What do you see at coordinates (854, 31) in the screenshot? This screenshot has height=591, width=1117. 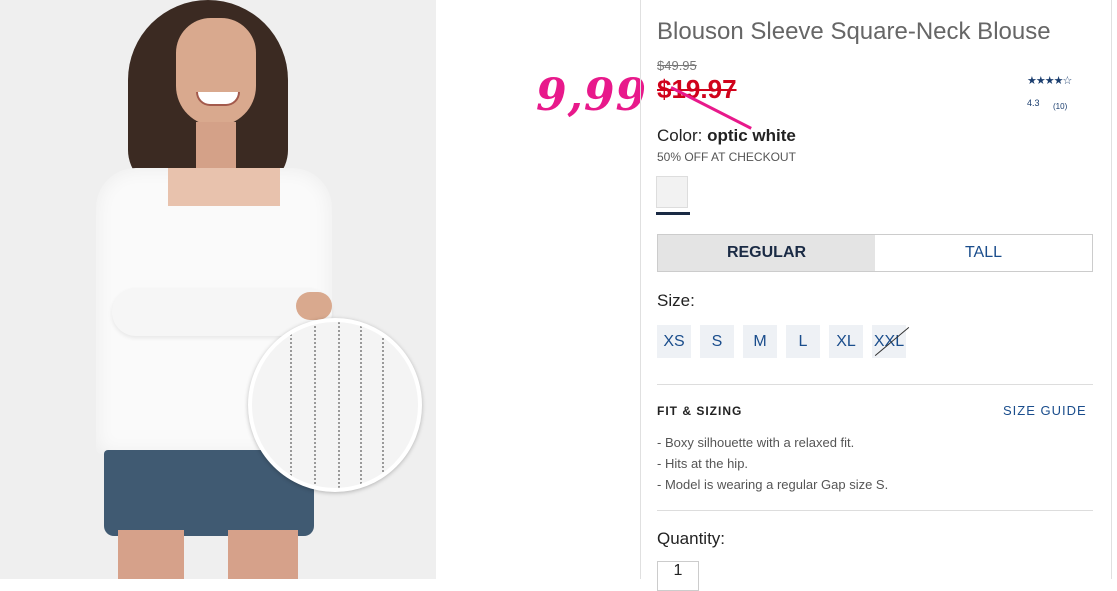 I see `product-title: Blouson Sleeve Square-Neck Blouse` at bounding box center [854, 31].